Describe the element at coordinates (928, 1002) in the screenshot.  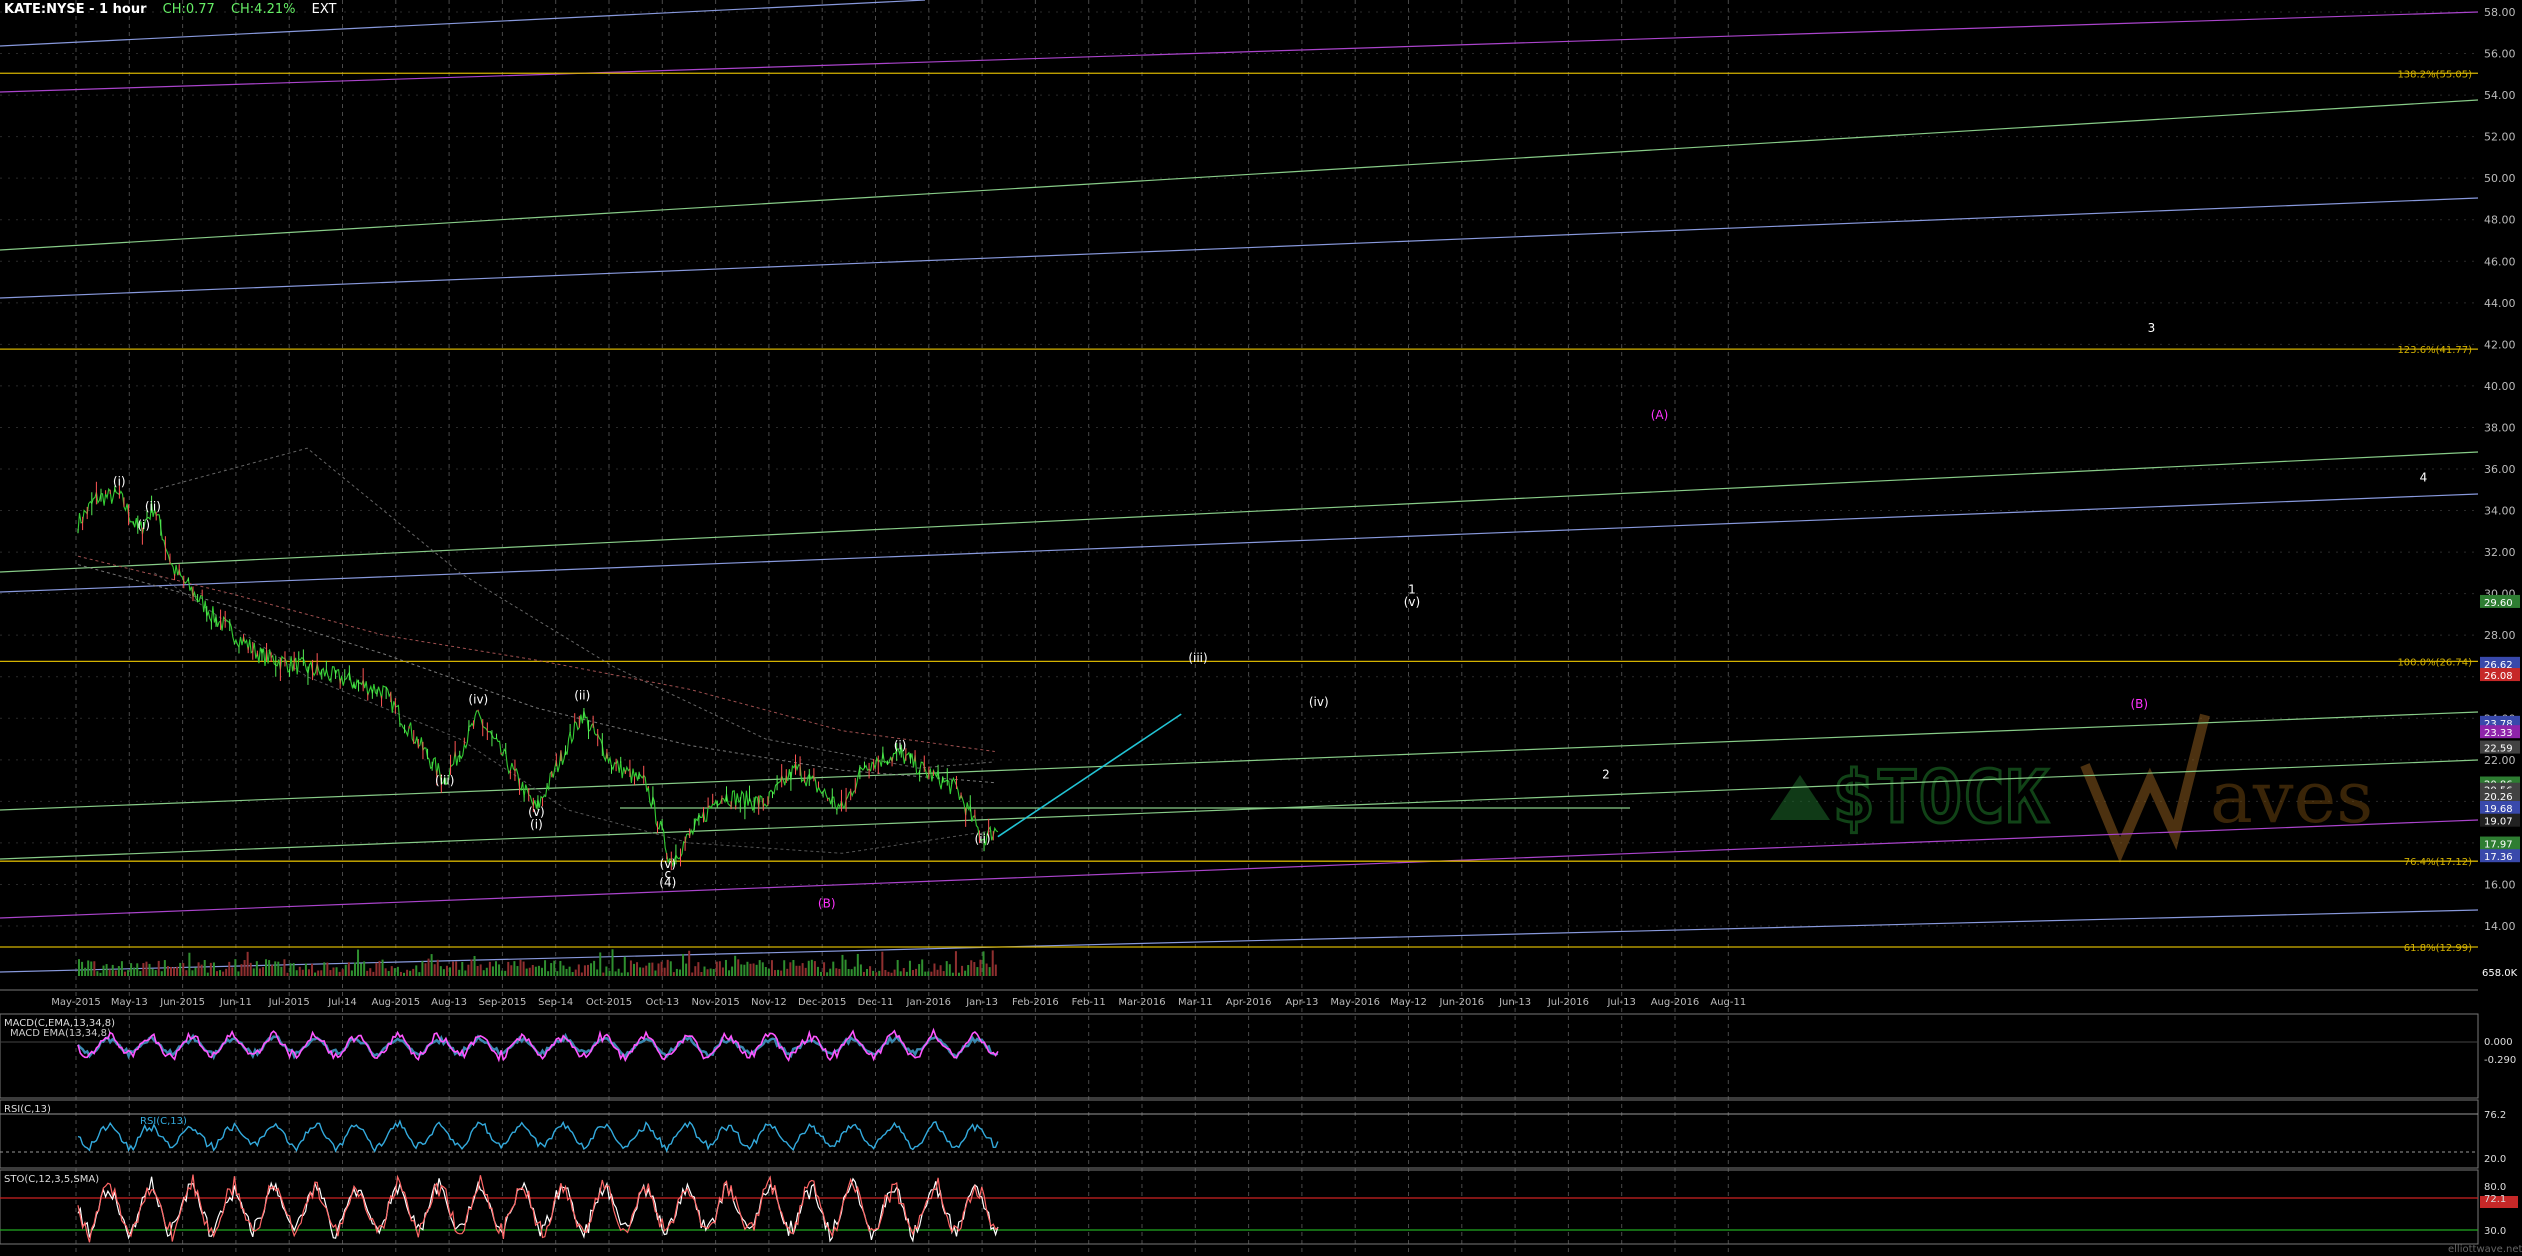
I see `time-tick: Jan-2016` at that location.